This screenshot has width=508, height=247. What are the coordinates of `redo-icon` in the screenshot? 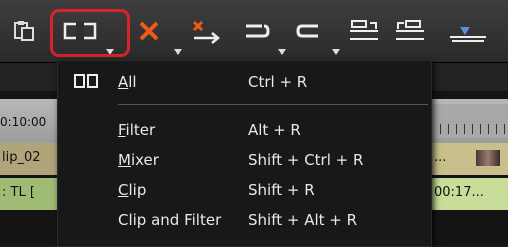 It's located at (308, 31).